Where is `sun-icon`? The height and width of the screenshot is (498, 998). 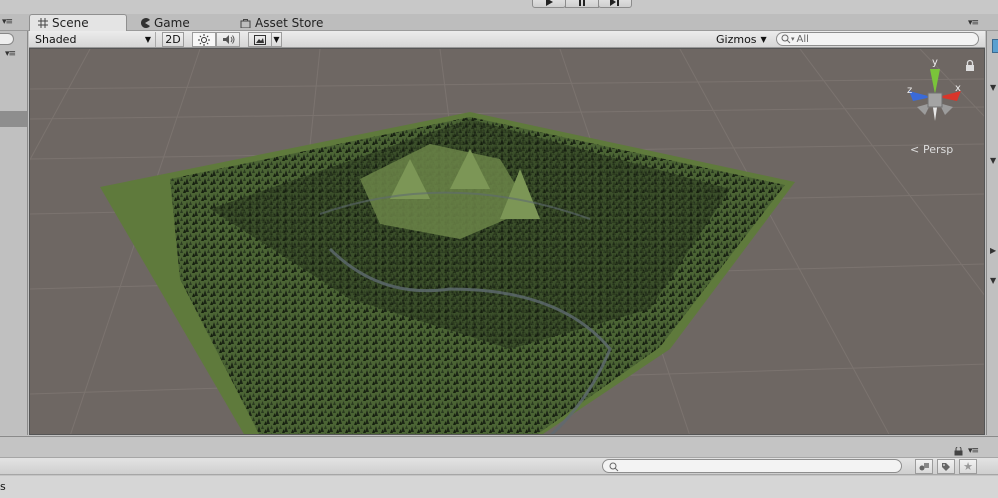 sun-icon is located at coordinates (204, 39).